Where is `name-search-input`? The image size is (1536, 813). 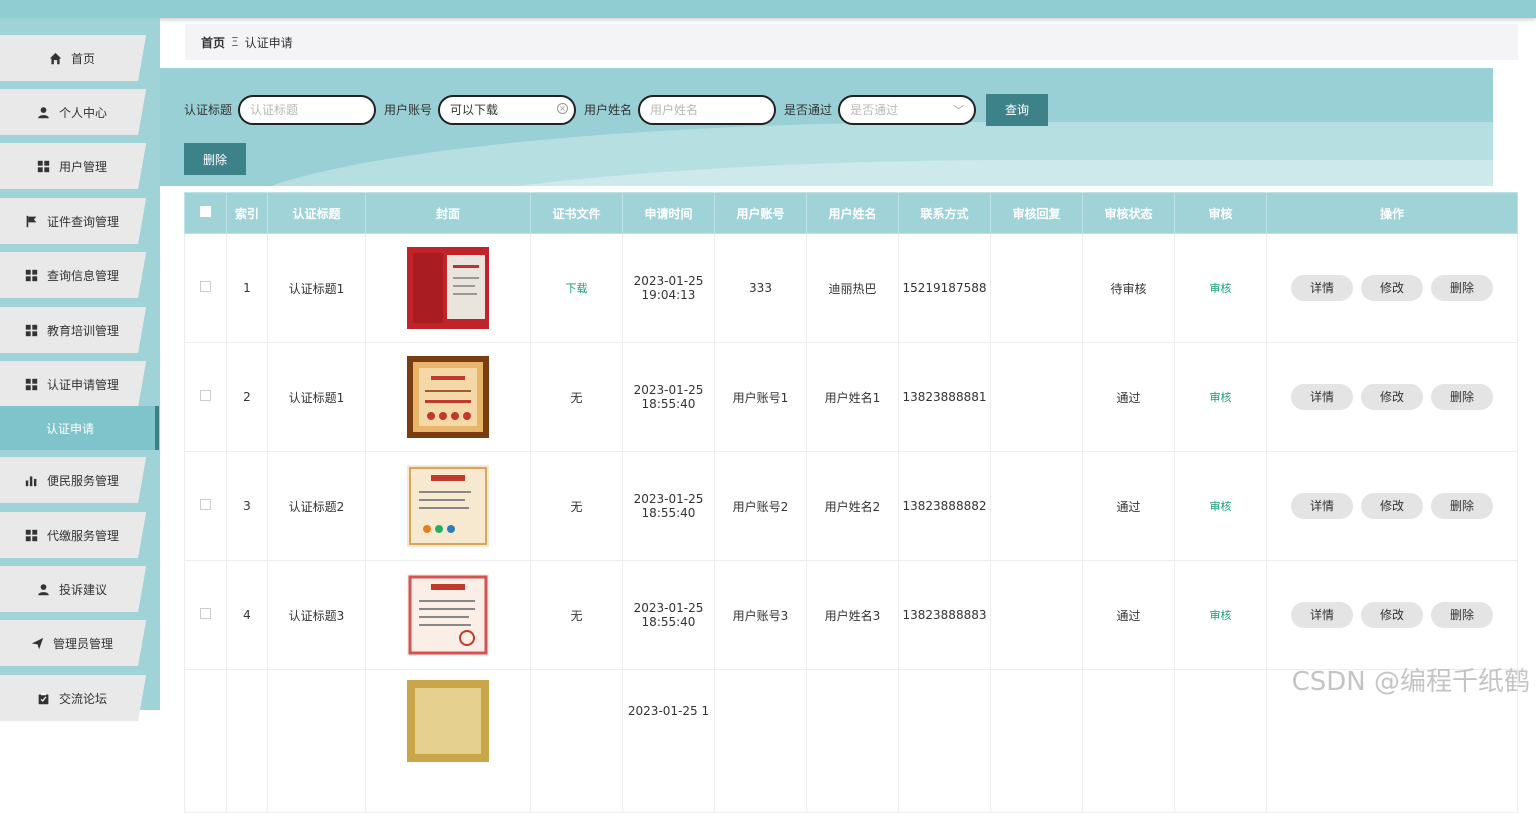 name-search-input is located at coordinates (707, 109).